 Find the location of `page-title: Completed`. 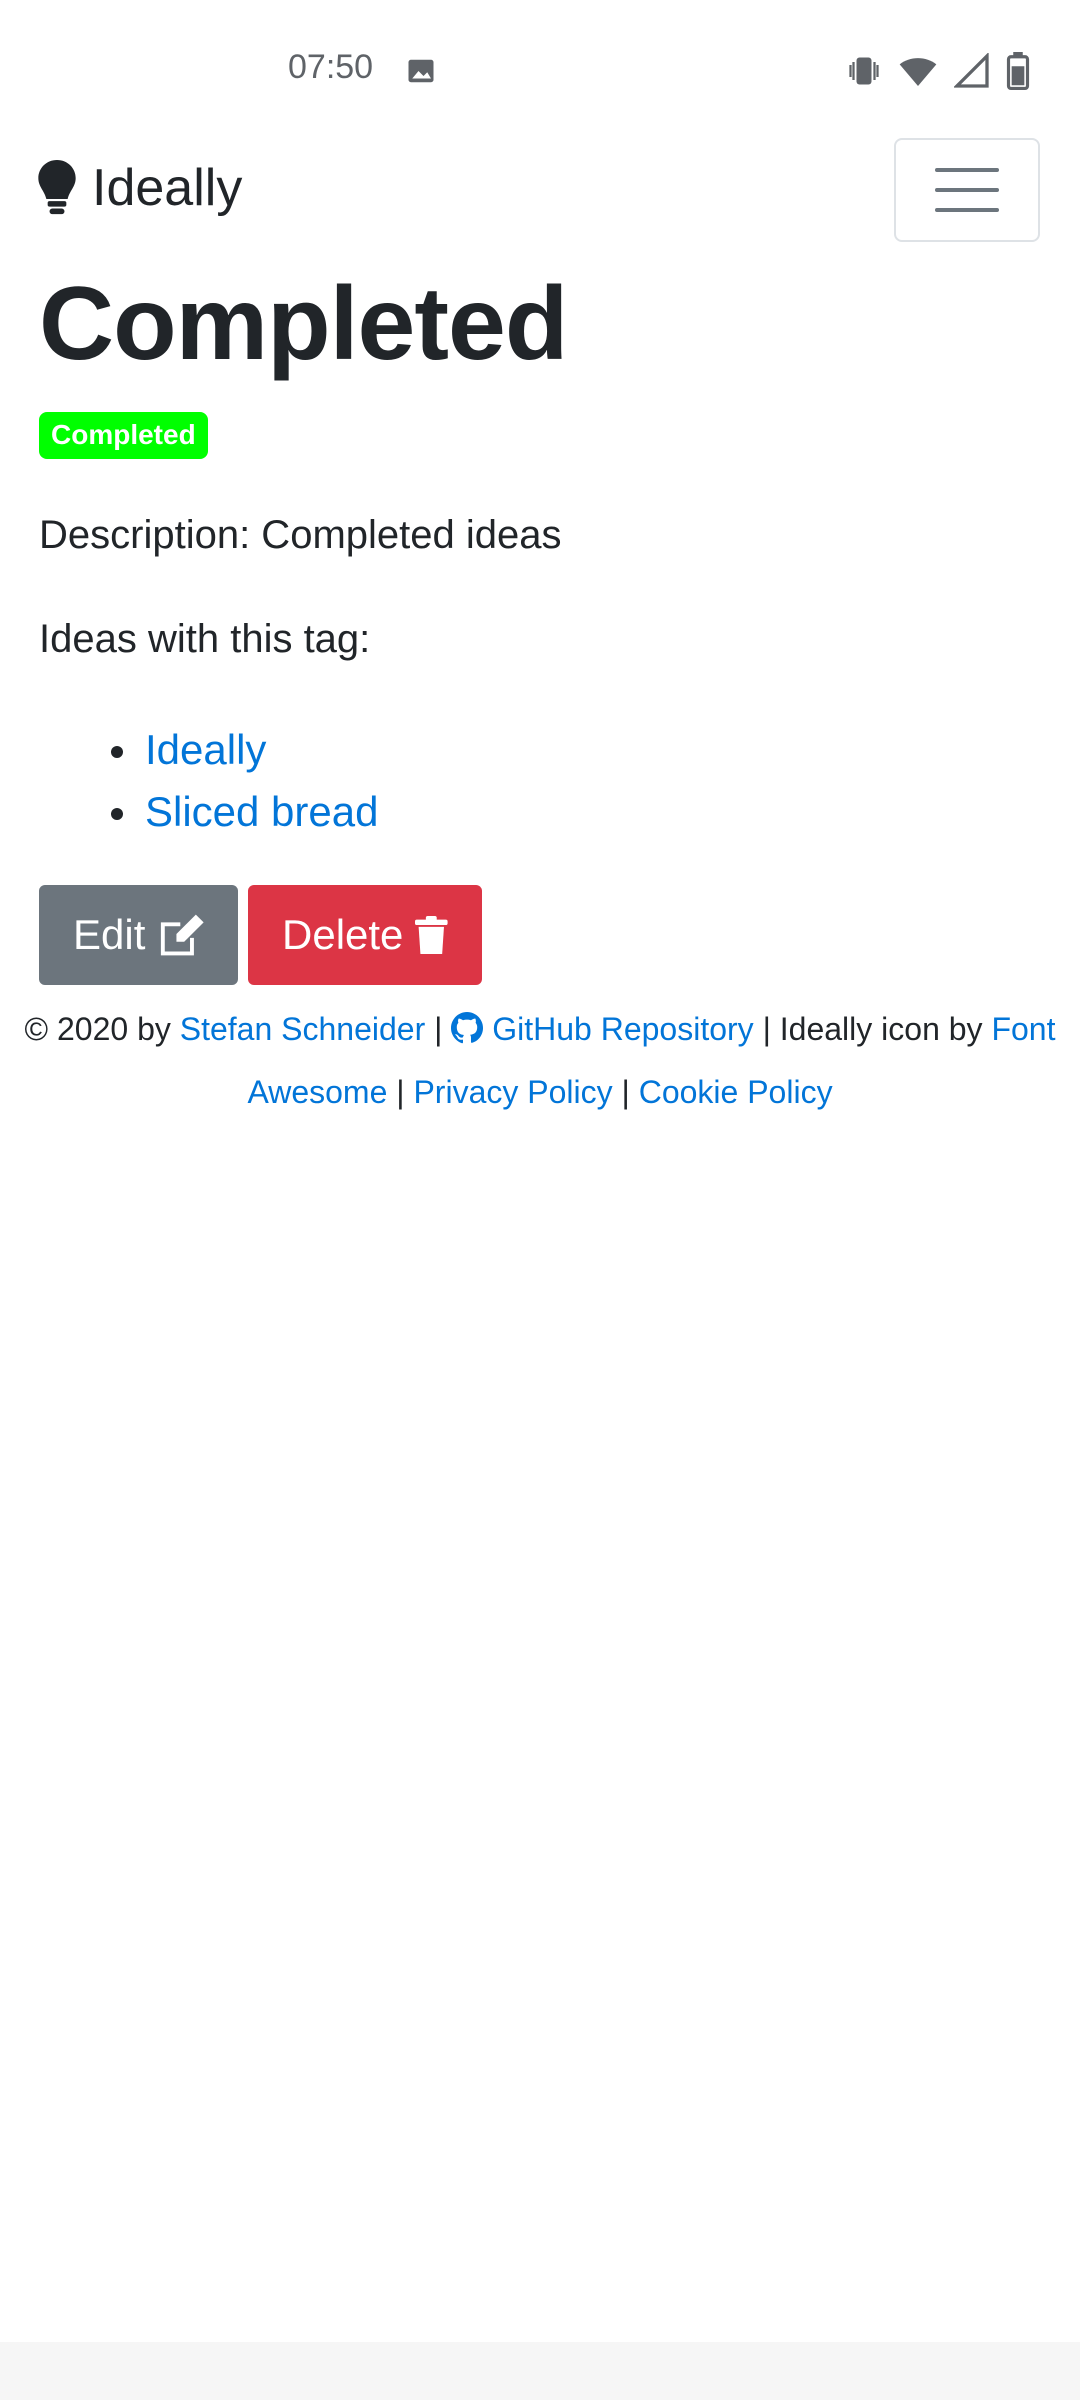

page-title: Completed is located at coordinates (303, 324).